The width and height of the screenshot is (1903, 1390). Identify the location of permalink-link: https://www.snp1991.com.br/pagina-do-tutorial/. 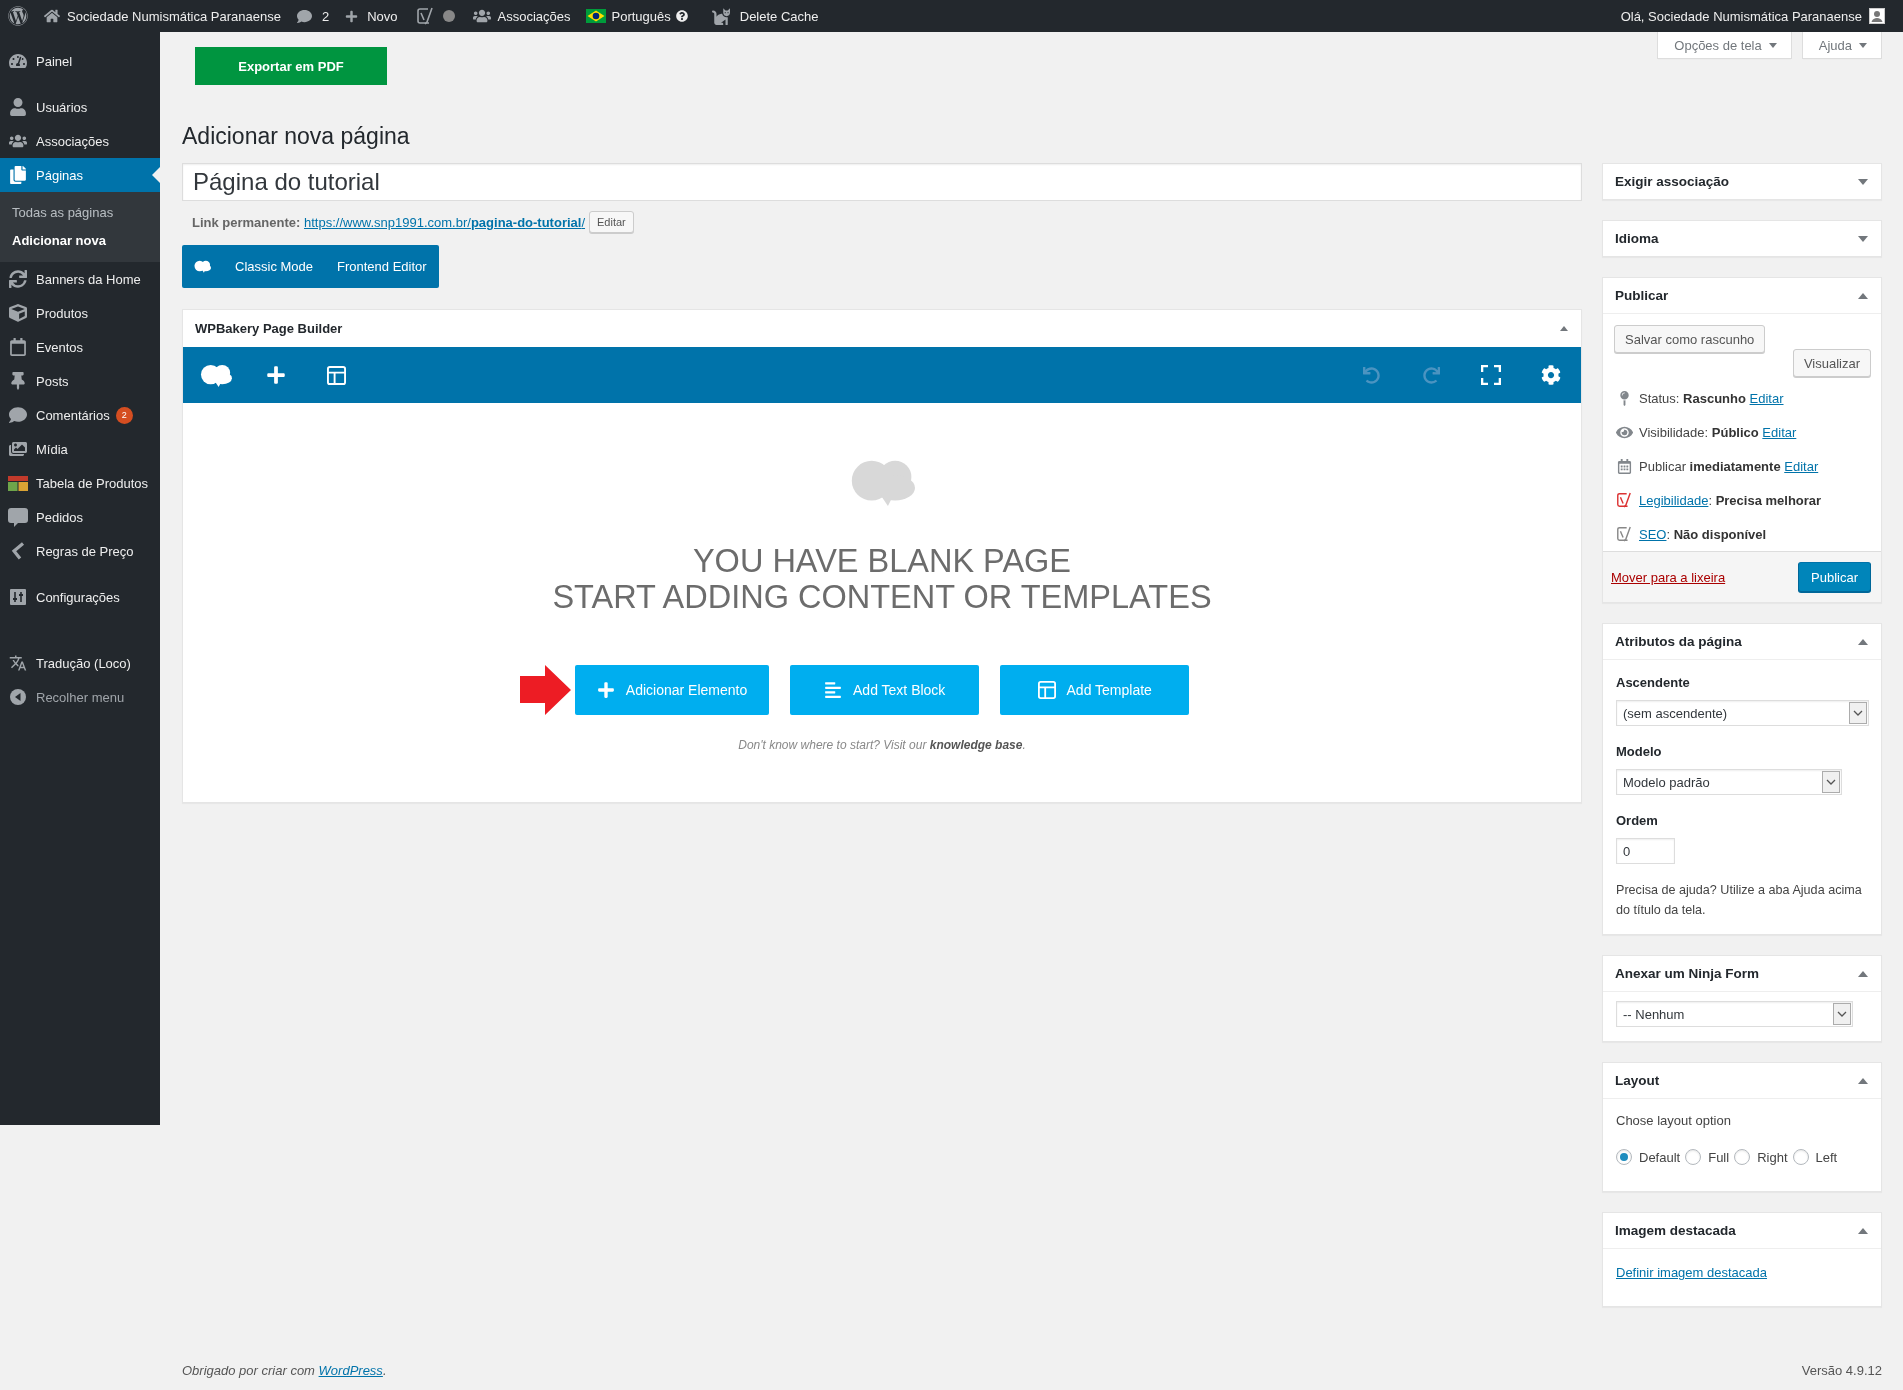
(445, 222).